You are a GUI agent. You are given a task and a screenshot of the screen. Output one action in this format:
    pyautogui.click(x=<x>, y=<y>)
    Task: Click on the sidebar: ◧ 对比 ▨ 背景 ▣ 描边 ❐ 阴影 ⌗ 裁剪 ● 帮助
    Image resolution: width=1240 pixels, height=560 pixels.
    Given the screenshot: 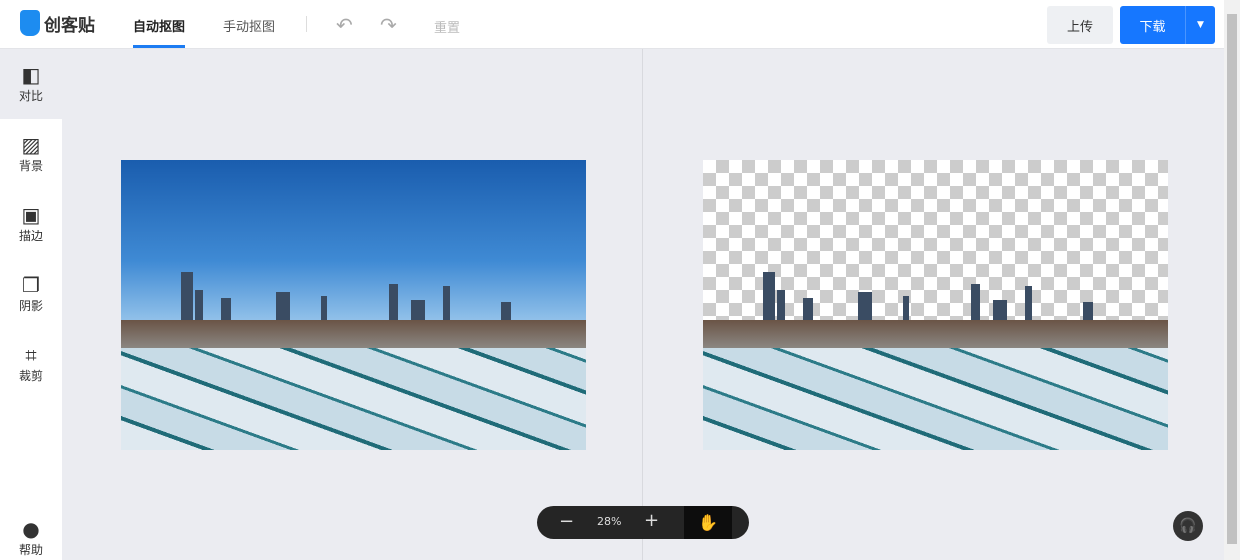 What is the action you would take?
    pyautogui.click(x=31, y=304)
    